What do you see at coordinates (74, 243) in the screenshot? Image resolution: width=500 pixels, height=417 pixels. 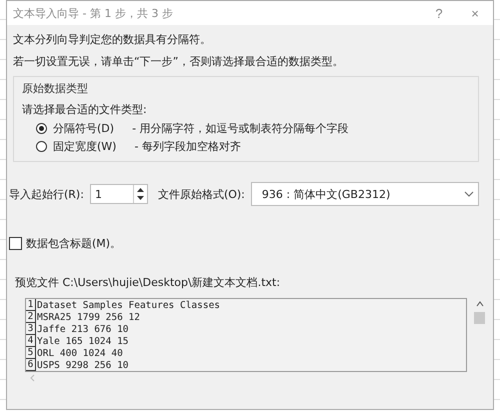 I see `checkbox-label: 数据包含标题(M)。` at bounding box center [74, 243].